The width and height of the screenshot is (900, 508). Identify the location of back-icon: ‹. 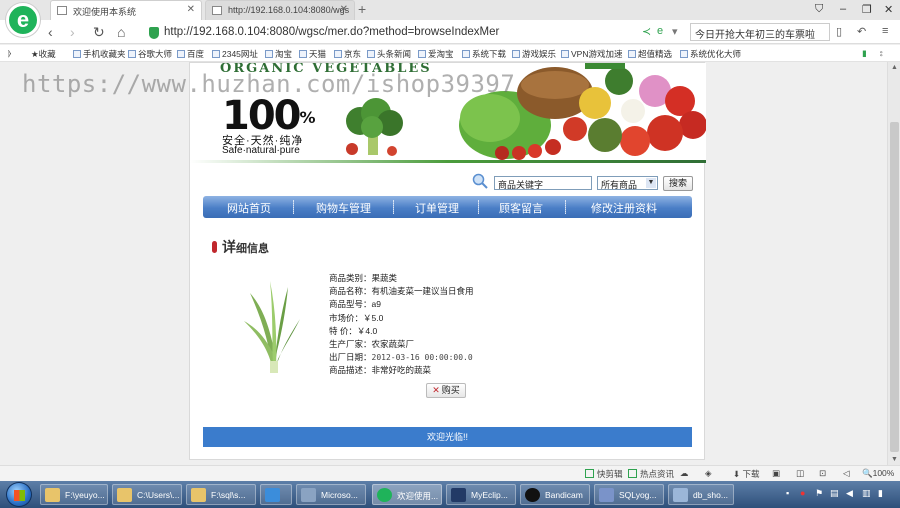
(50, 32).